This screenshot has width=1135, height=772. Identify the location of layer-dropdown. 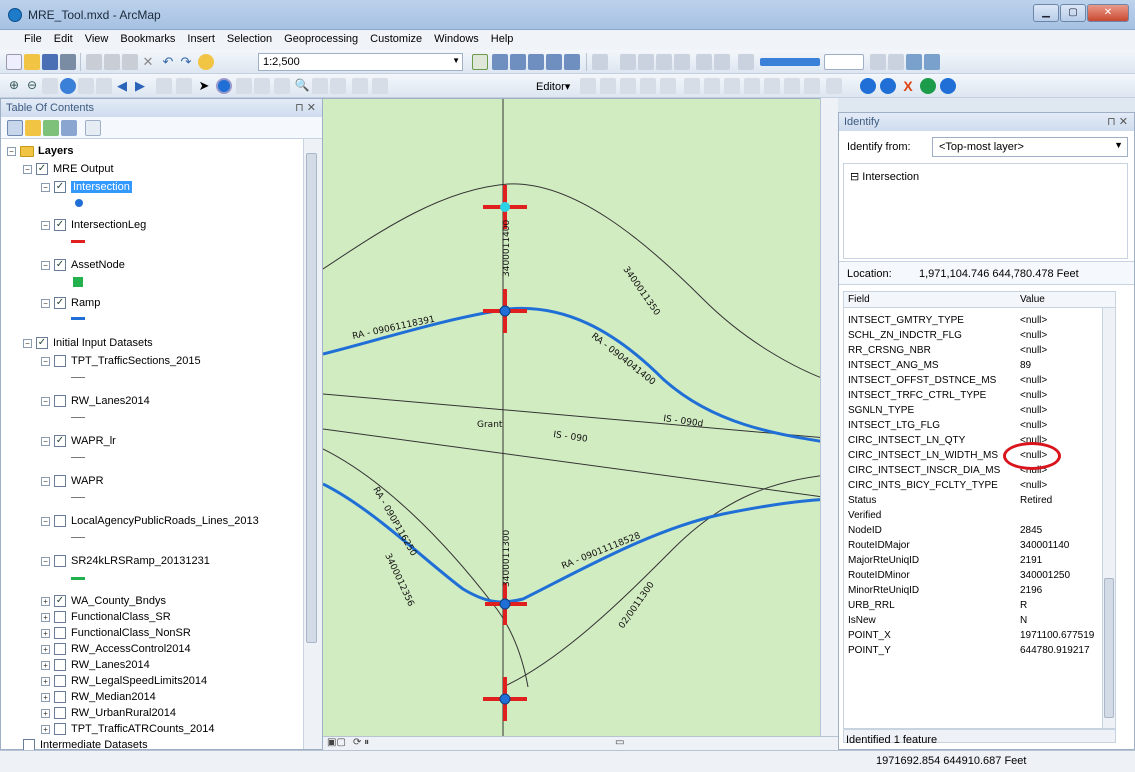
(844, 62).